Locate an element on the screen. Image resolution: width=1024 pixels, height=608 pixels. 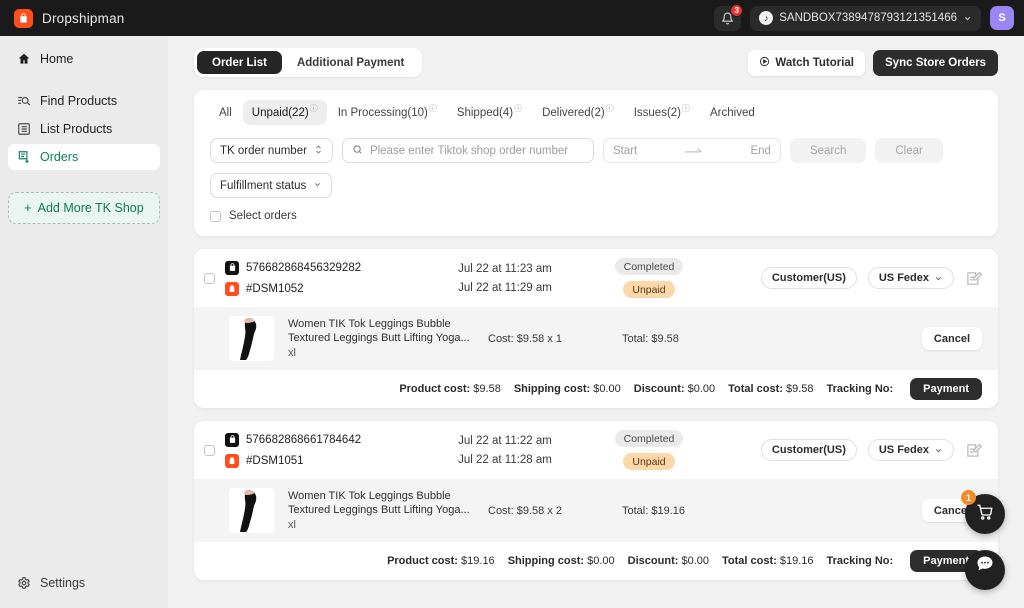
status-tab-label: Archived is located at coordinates (732, 112).